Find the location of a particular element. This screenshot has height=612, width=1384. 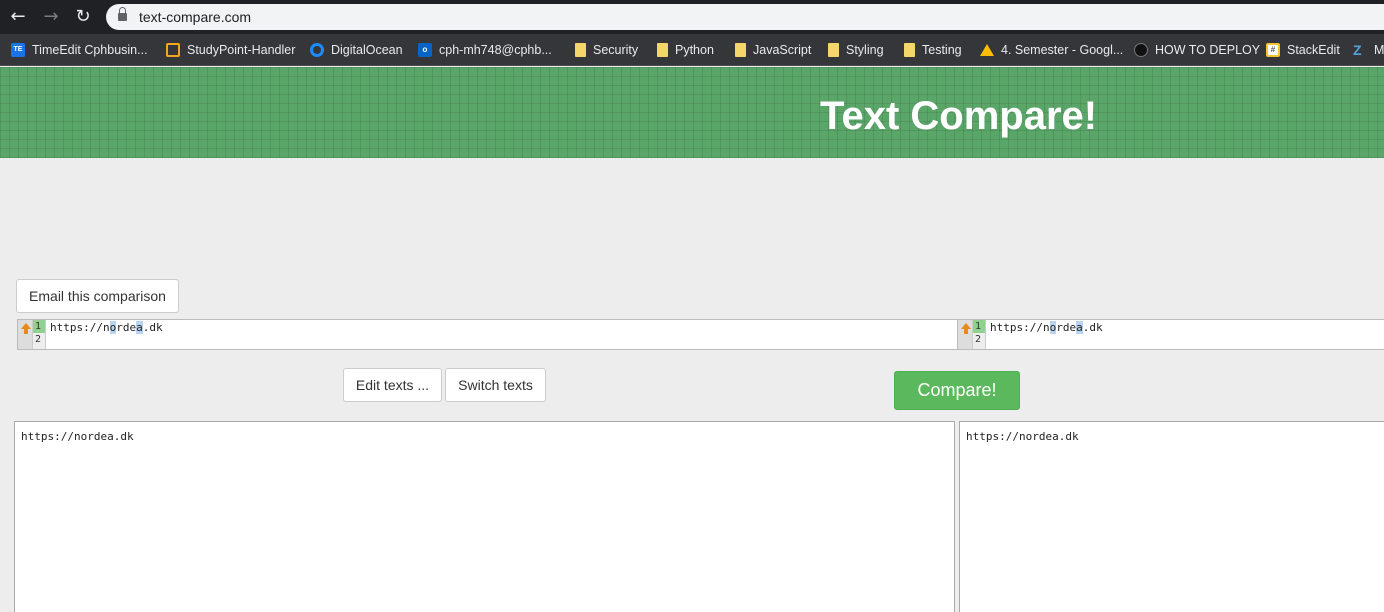

bookmark-label: M is located at coordinates (1379, 50).